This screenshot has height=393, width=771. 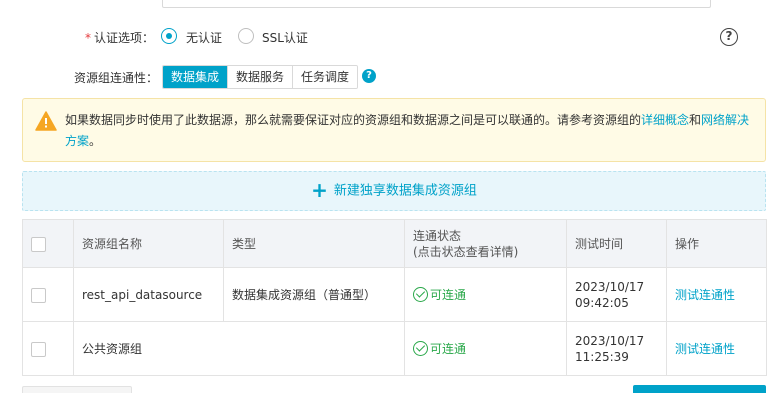 I want to click on plus-icon: +, so click(x=319, y=190).